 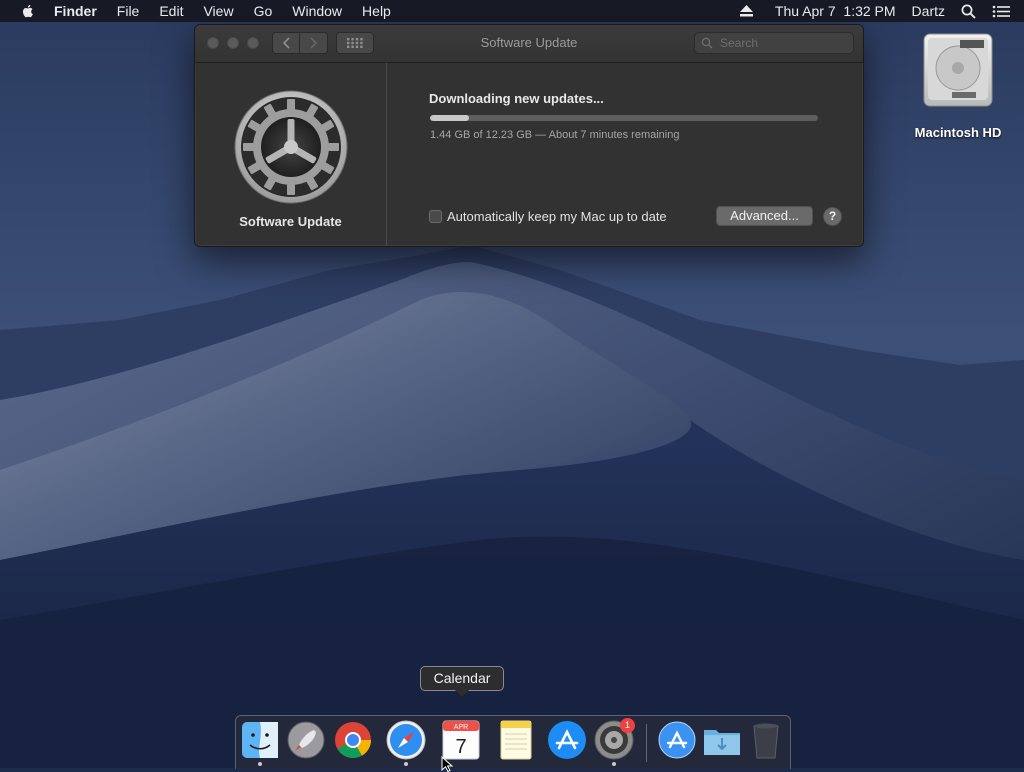 What do you see at coordinates (218, 11) in the screenshot?
I see `menu-view: View` at bounding box center [218, 11].